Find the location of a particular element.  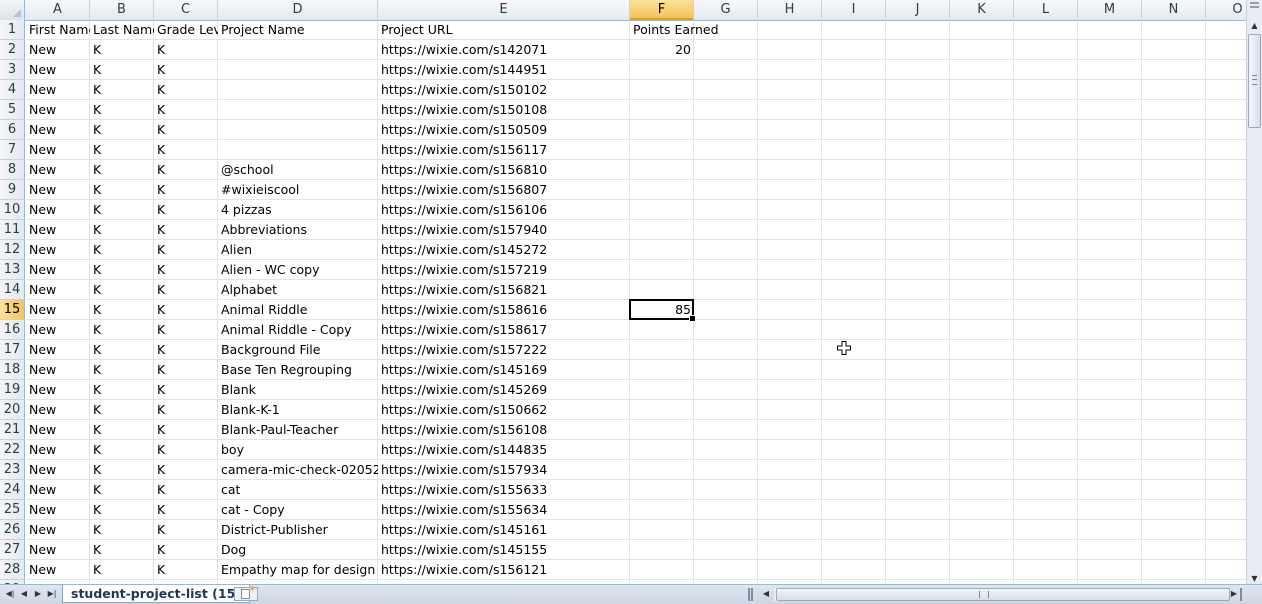

table-cell-project-name: Base Ten Regrouping is located at coordinates (298, 370).